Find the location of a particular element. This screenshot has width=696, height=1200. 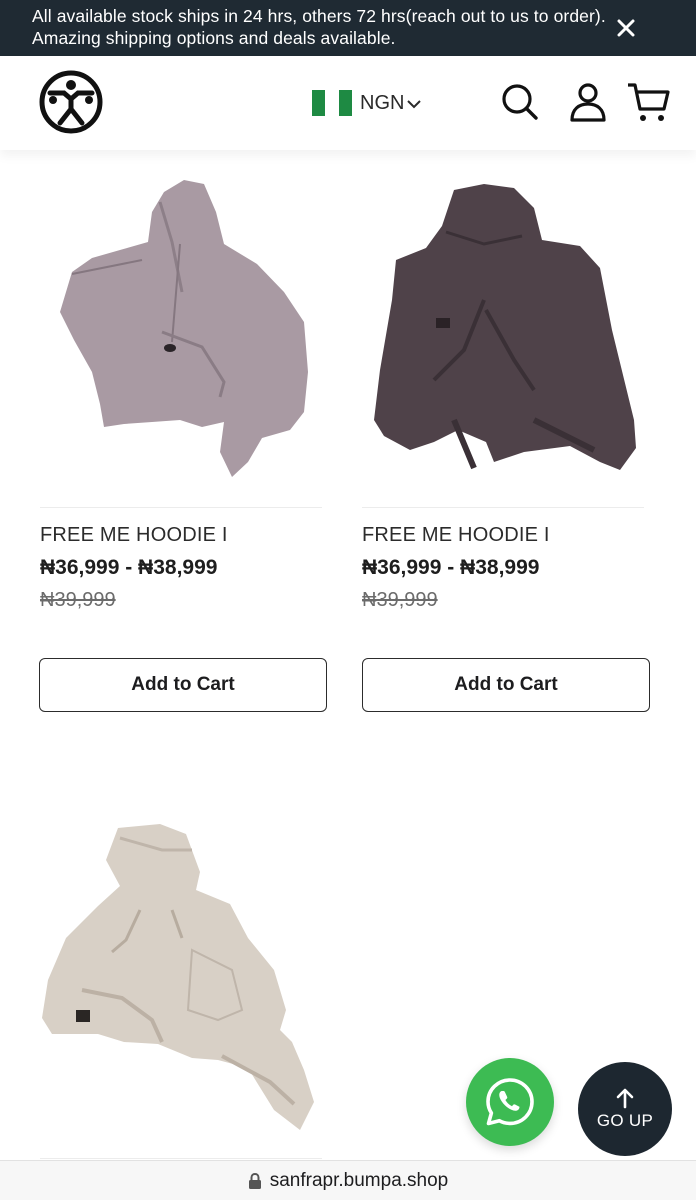

nigeria-flag-icon is located at coordinates (332, 103).